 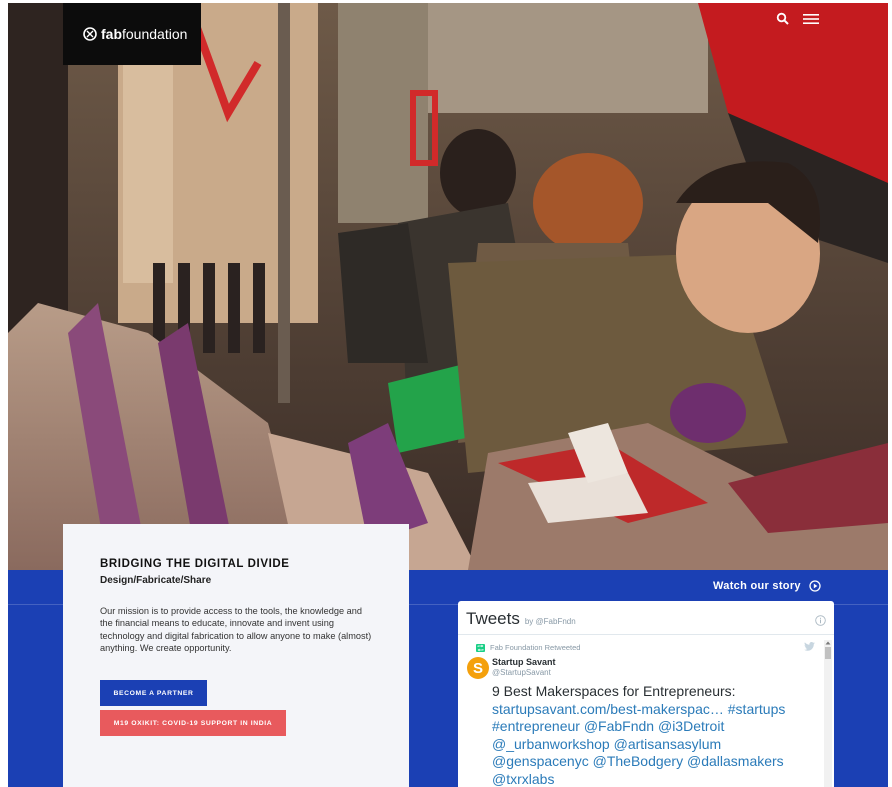 I want to click on covid-support-button: M19 OXIKIT: COVID-19 SUPPORT IN INDIA, so click(x=193, y=723).